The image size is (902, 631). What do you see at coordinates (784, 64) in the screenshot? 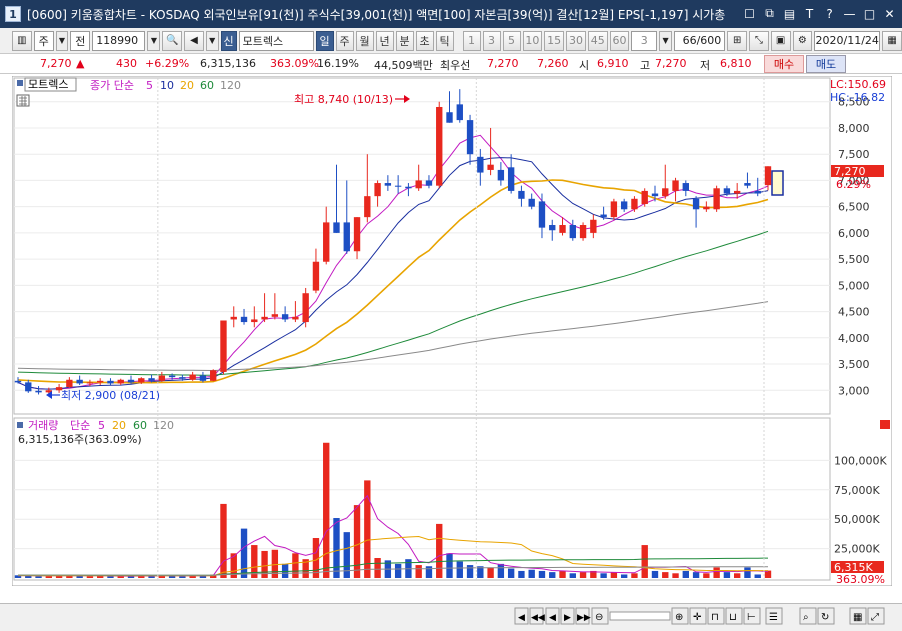
I see `buy-button: 매수` at bounding box center [784, 64].